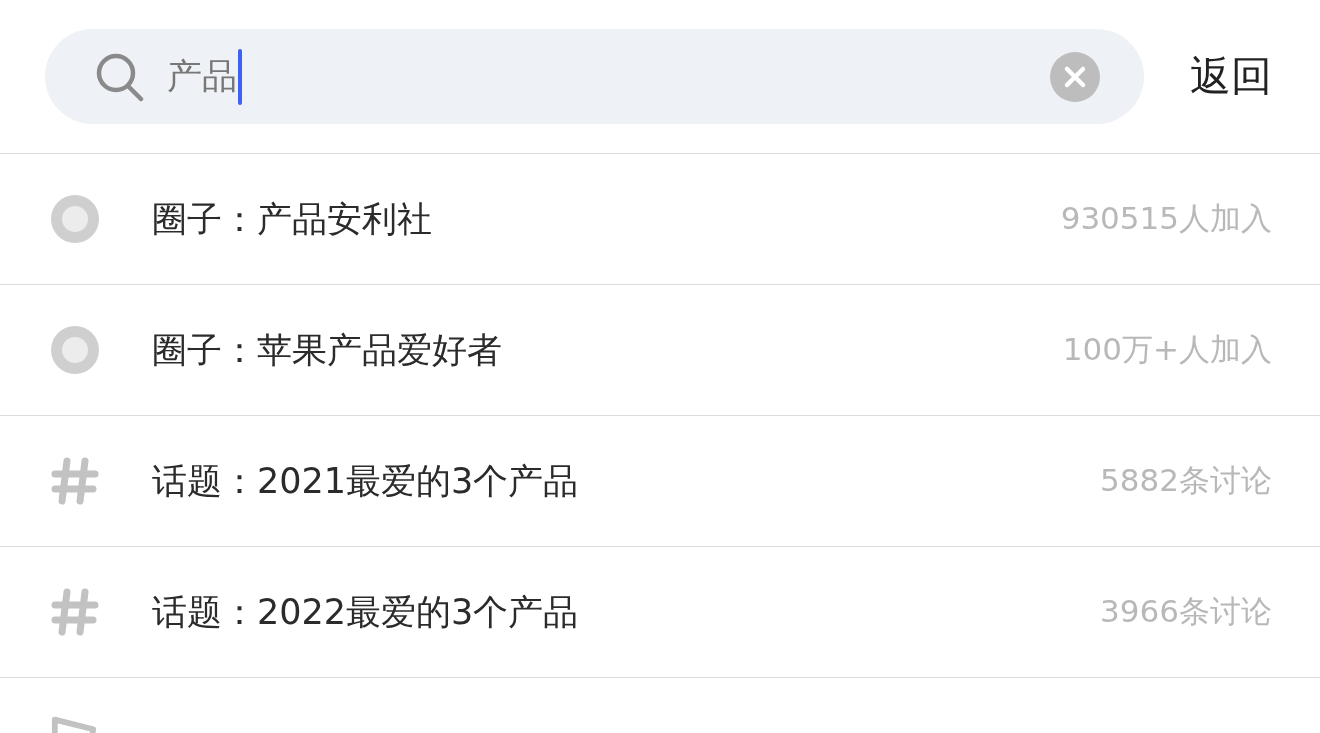  Describe the element at coordinates (120, 76) in the screenshot. I see `search-icon` at that location.